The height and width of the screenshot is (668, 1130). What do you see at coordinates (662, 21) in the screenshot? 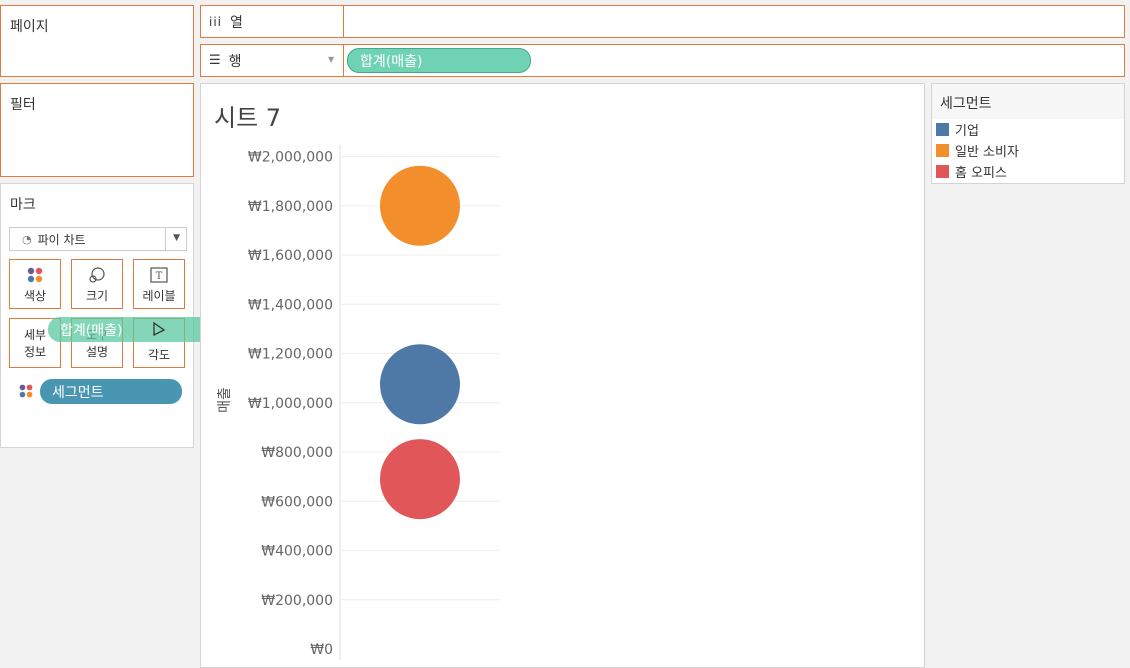
I see `columns-shelf: iii 열` at bounding box center [662, 21].